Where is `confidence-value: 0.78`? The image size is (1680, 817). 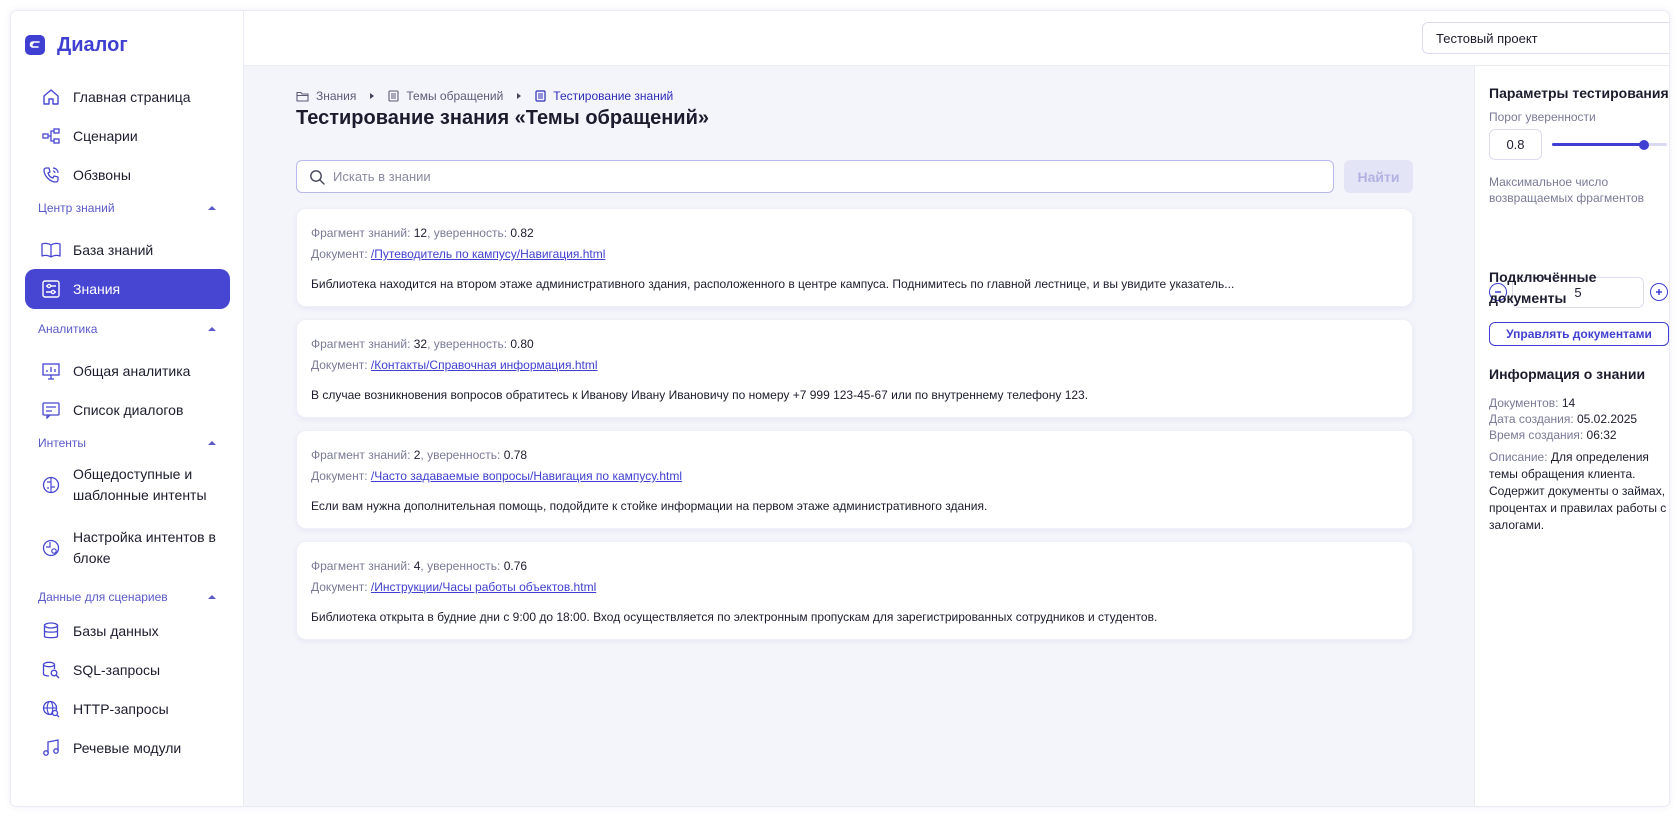 confidence-value: 0.78 is located at coordinates (515, 455).